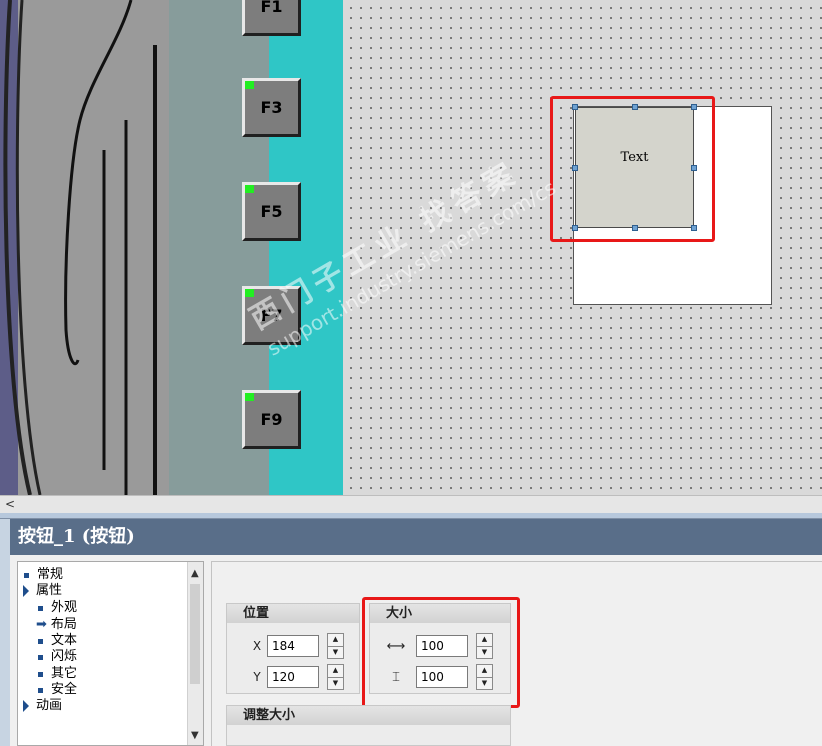 This screenshot has width=822, height=746. Describe the element at coordinates (195, 573) in the screenshot. I see `scroll-up-icon: ▲` at that location.